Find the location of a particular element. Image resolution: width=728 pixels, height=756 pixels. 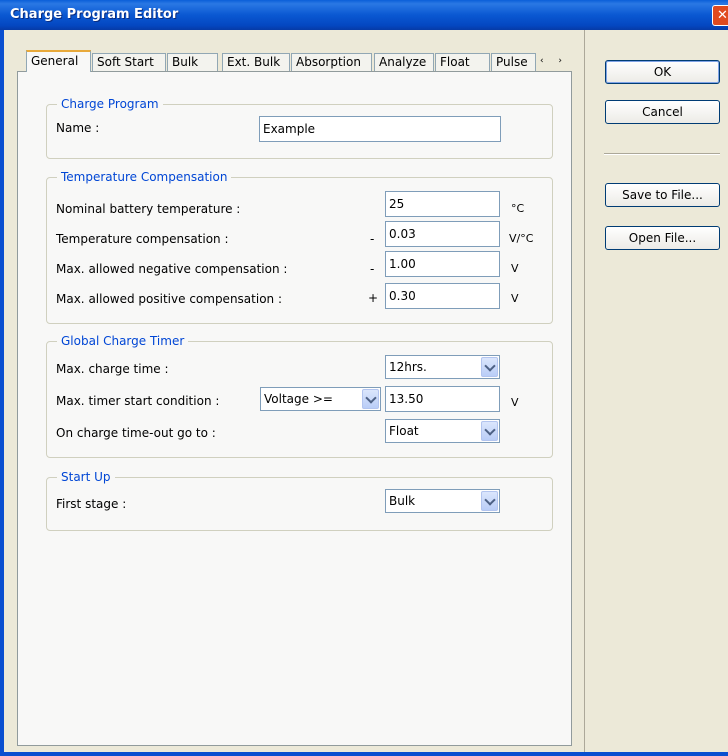

tab-ext-bulk: Ext. Bulk is located at coordinates (256, 62).